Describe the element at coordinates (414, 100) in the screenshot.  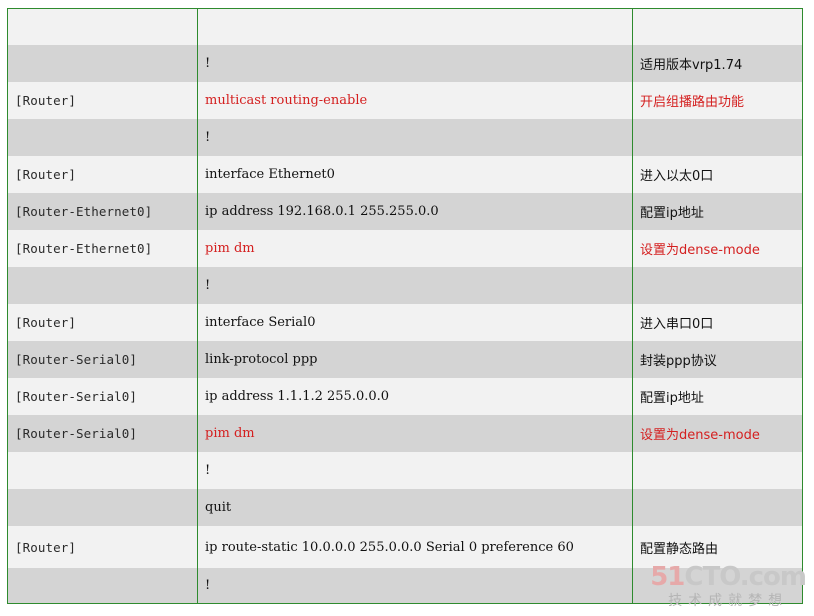
I see `command-cell: multicast routing-enable` at that location.